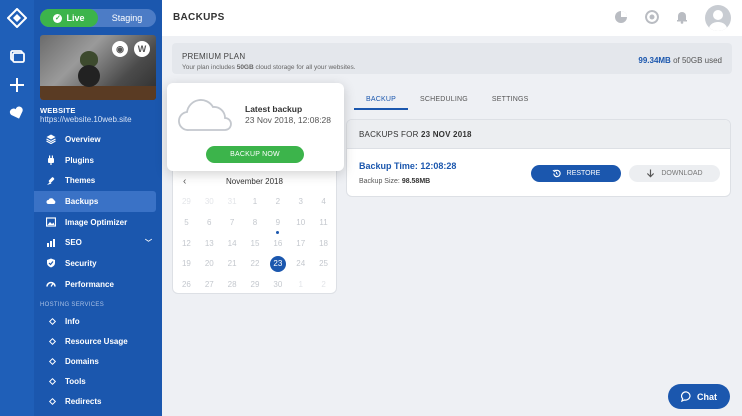 This screenshot has width=742, height=416. I want to click on calendar-day-number: 31, so click(232, 201).